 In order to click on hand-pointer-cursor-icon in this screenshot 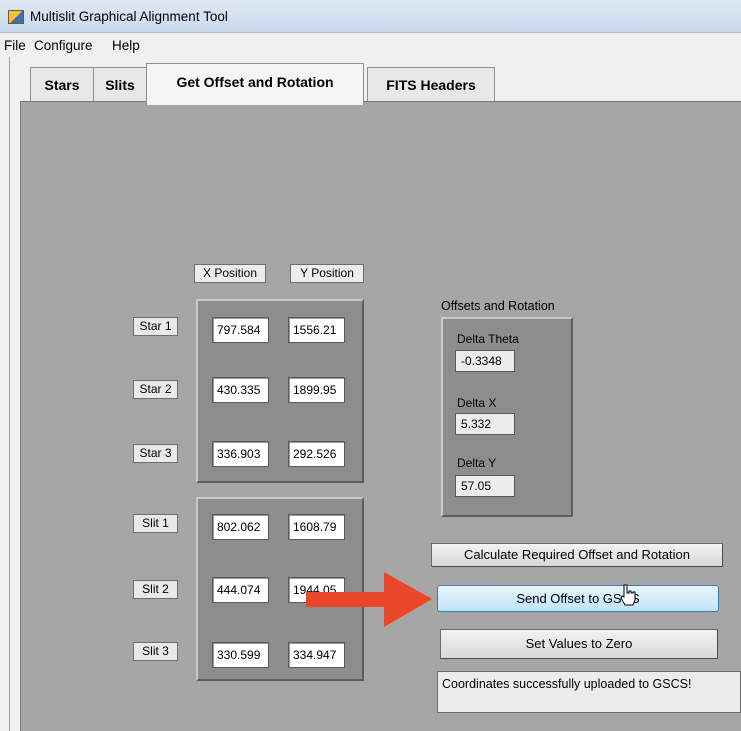, I will do `click(628, 595)`.